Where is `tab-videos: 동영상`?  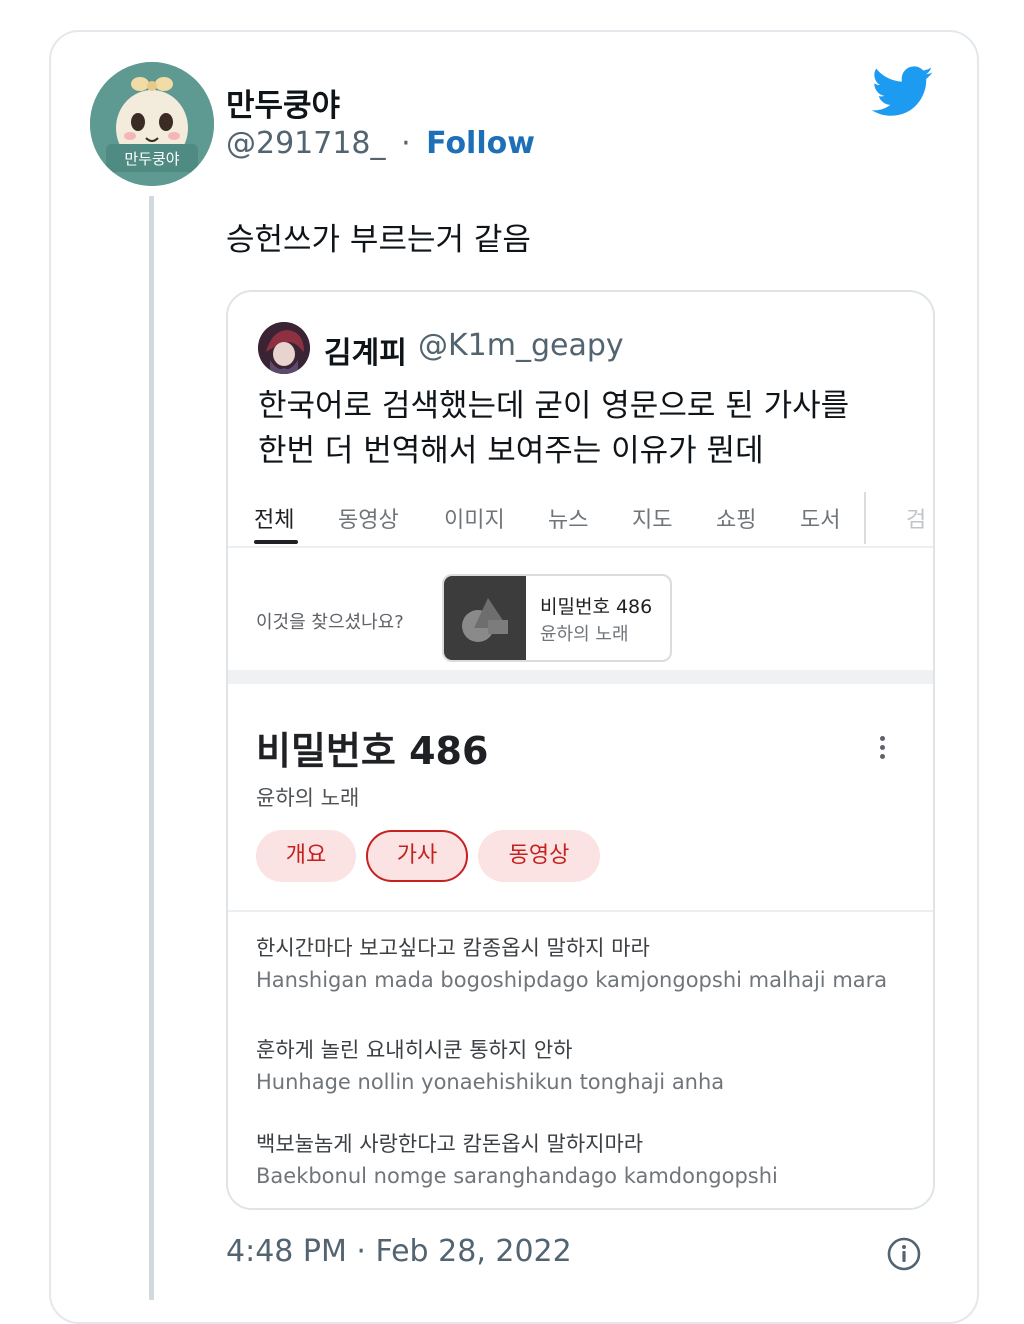 tab-videos: 동영상 is located at coordinates (368, 518).